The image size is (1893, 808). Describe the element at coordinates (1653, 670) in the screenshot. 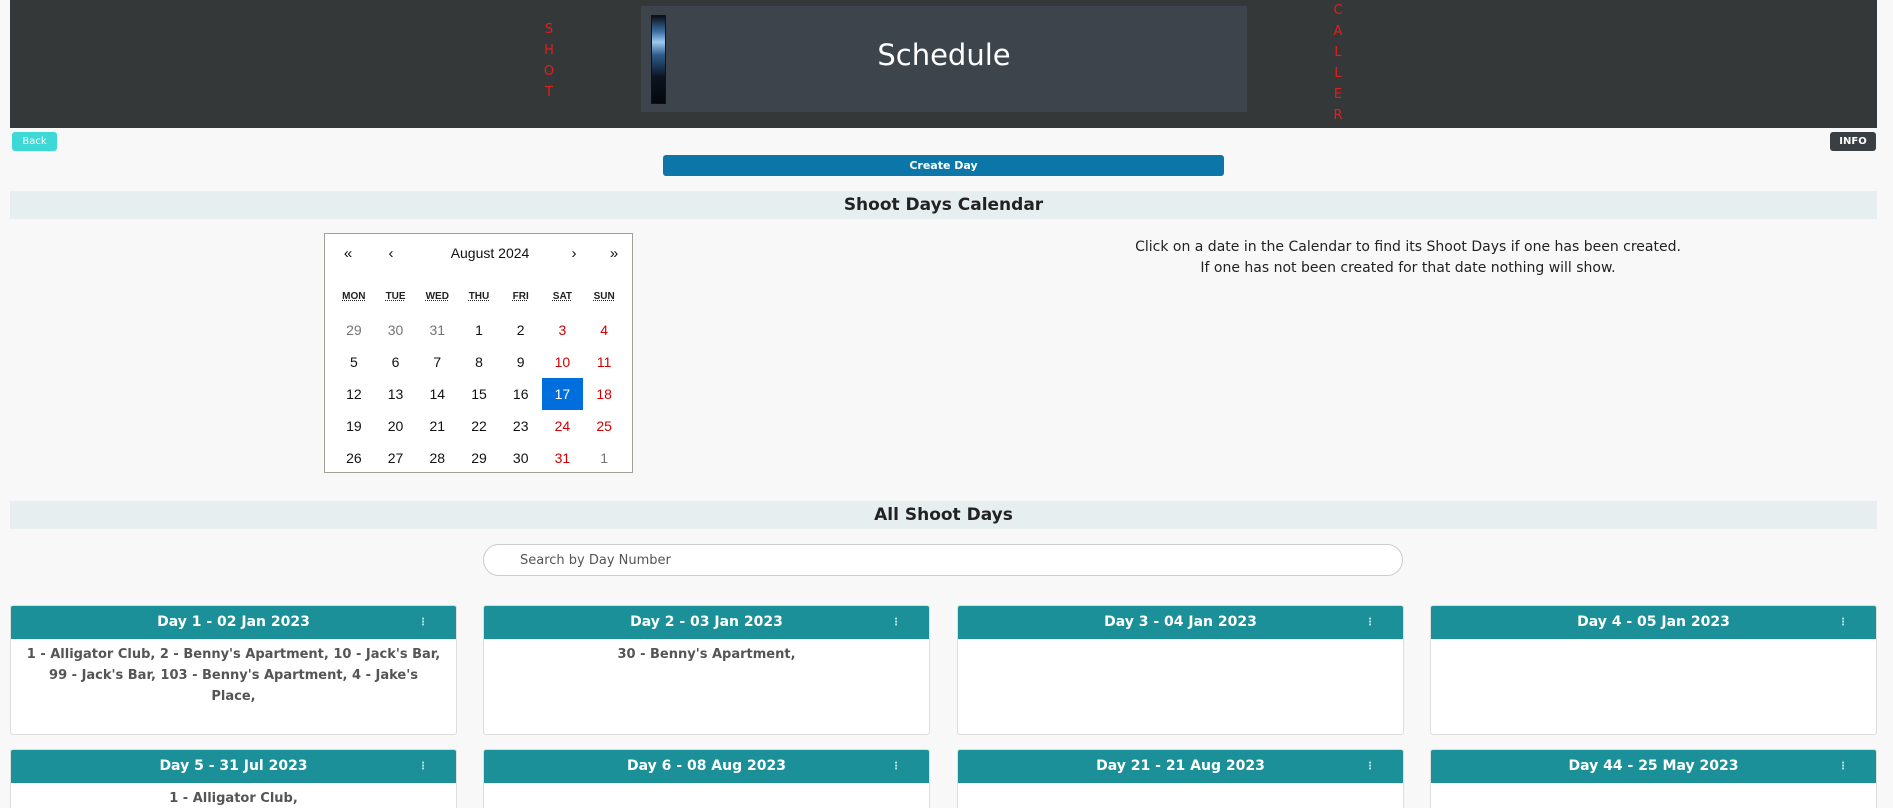

I see `day-card: Day 4 - 05 Jan 2023 ⋮` at that location.